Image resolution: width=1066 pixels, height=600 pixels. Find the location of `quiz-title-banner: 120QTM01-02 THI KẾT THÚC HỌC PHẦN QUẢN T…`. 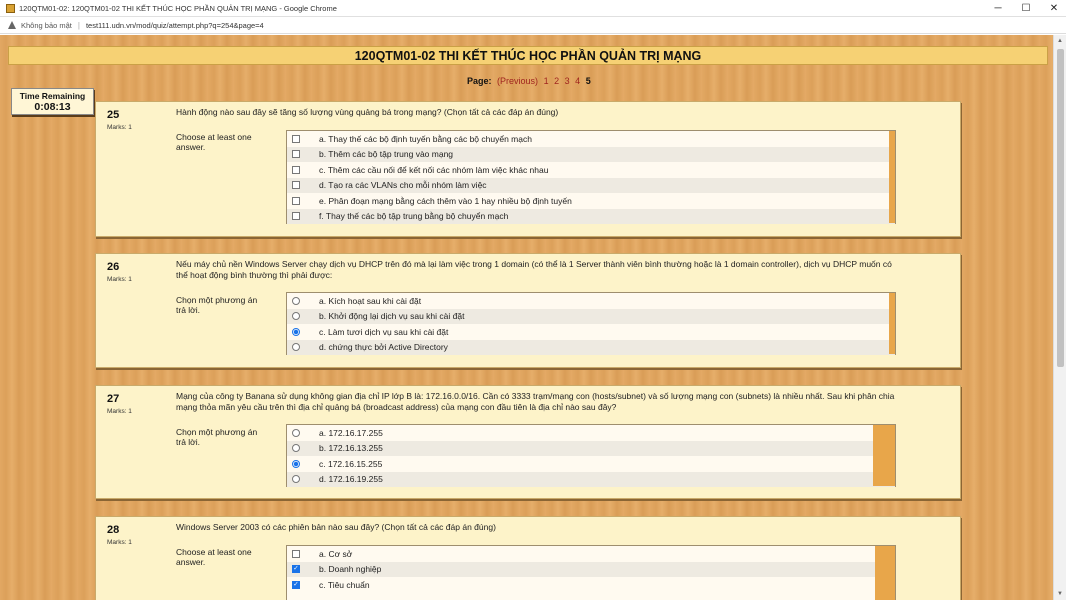

quiz-title-banner: 120QTM01-02 THI KẾT THÚC HỌC PHẦN QUẢN T… is located at coordinates (528, 55).